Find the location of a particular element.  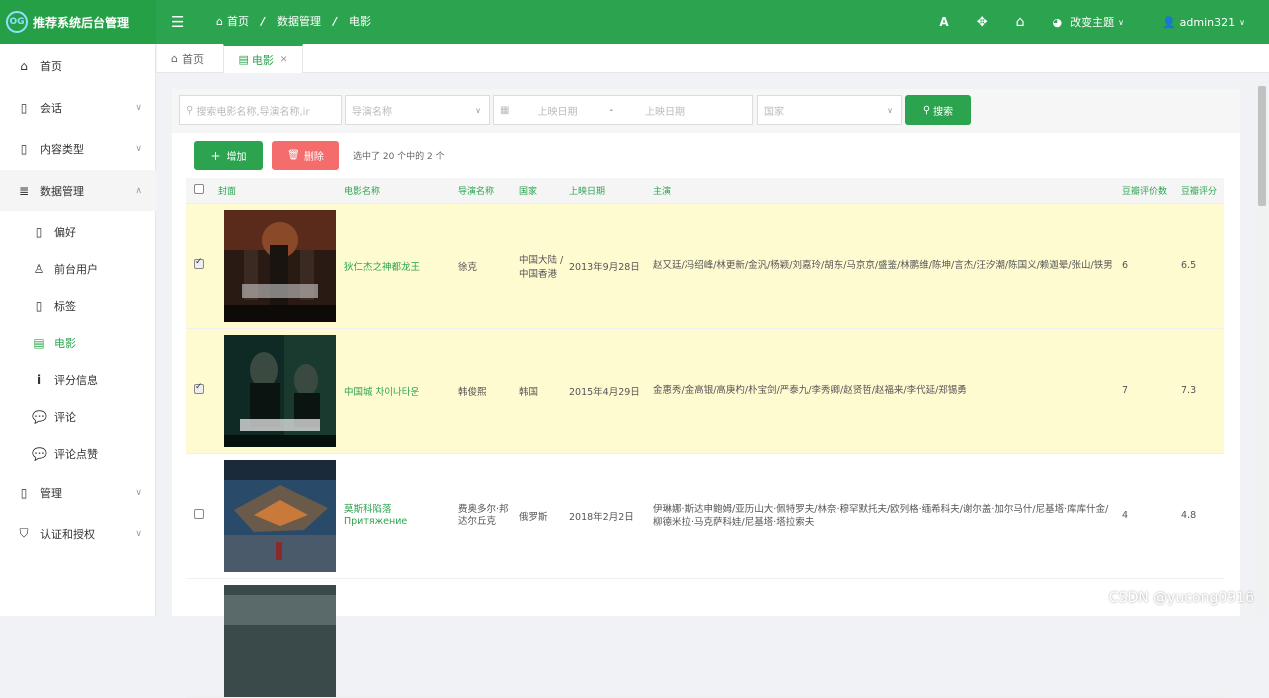

shield-icon: ⛉ is located at coordinates (24, 533).